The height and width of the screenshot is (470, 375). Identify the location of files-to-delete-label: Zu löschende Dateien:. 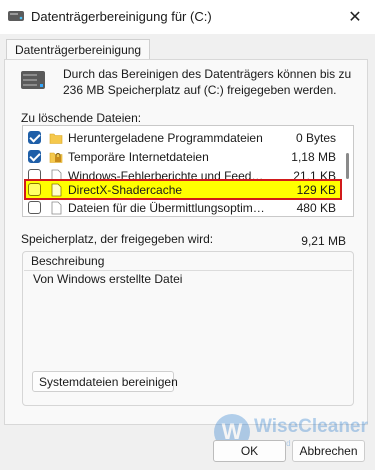
(81, 118).